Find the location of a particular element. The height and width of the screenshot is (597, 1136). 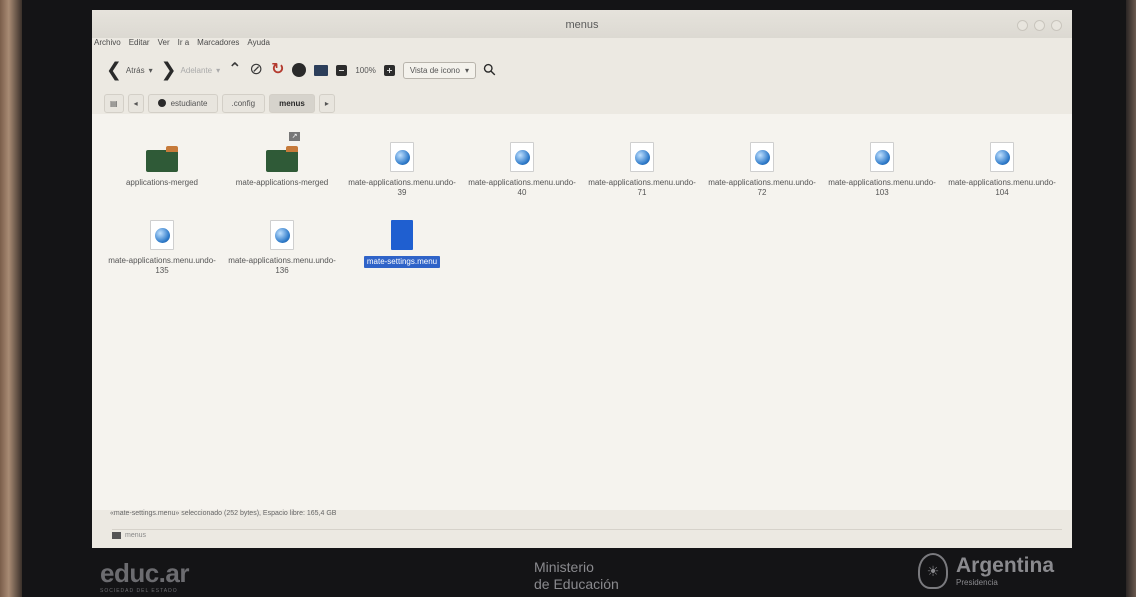

ministerio-line1: Ministerio is located at coordinates (564, 567).